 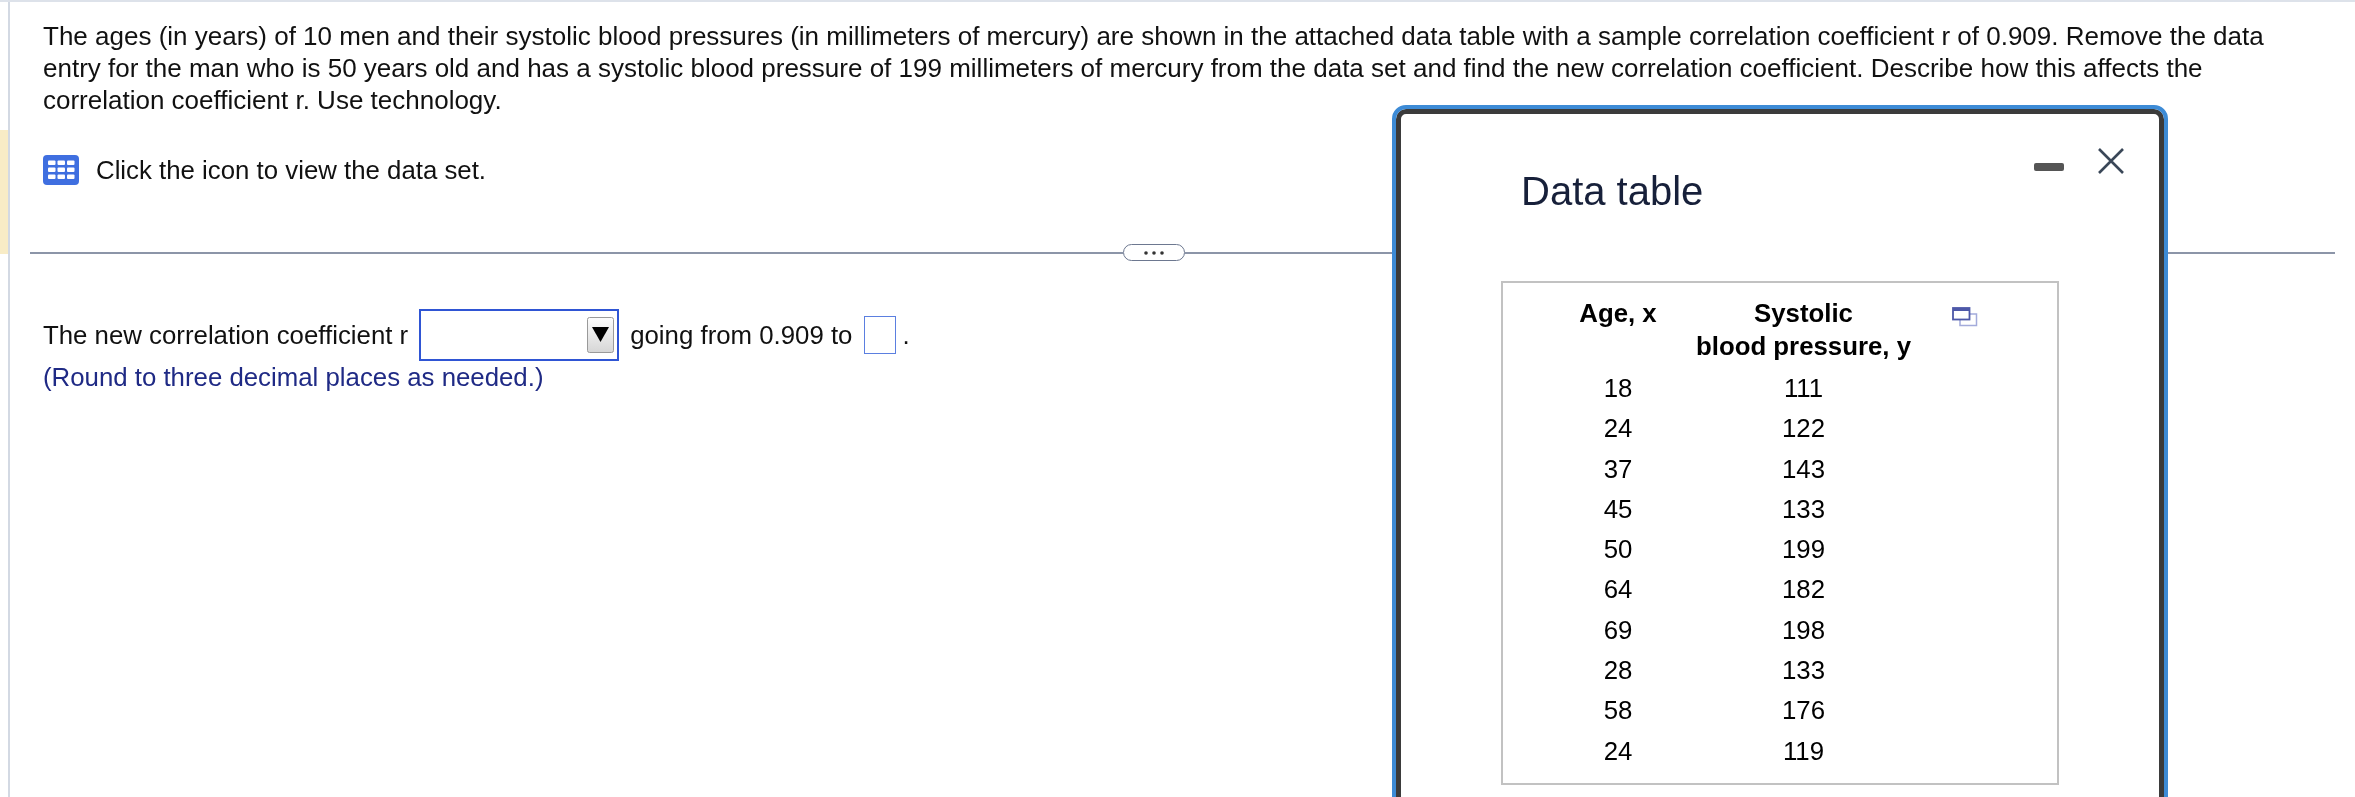 I want to click on table-cell-text: 58, so click(x=1618, y=711).